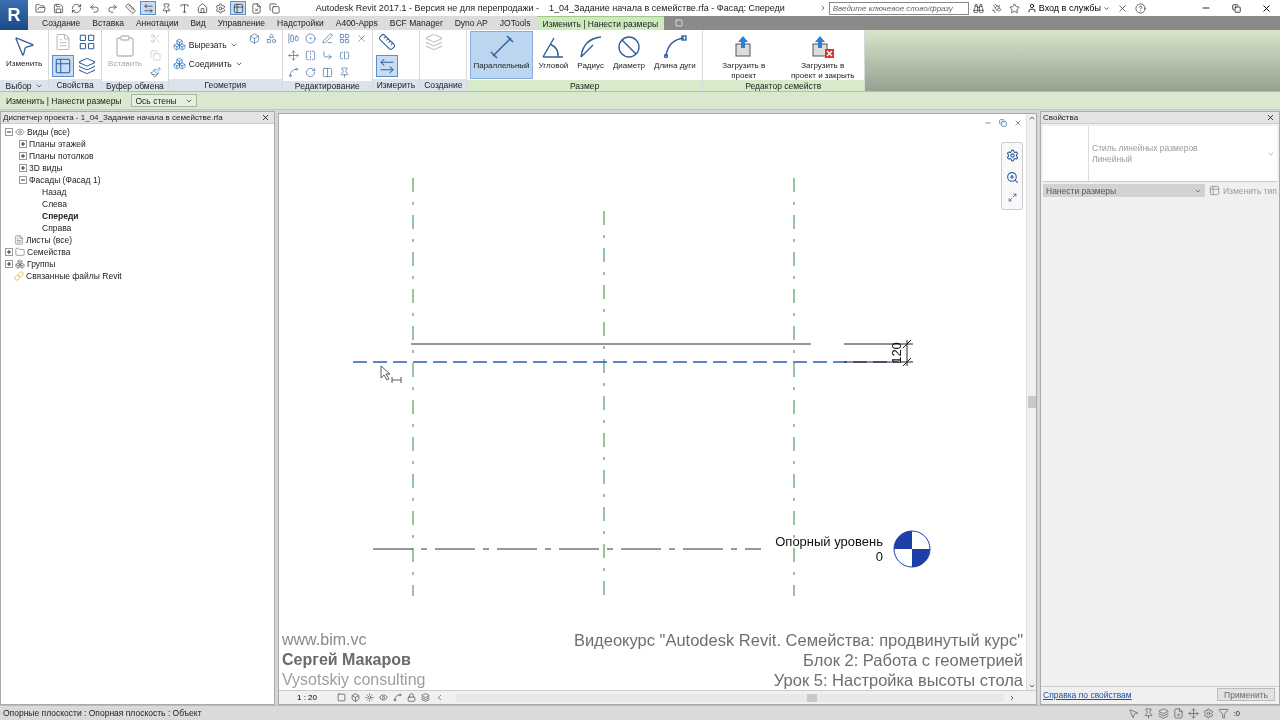 The height and width of the screenshot is (720, 1280). I want to click on panel-label: Редактор семейств, so click(783, 85).